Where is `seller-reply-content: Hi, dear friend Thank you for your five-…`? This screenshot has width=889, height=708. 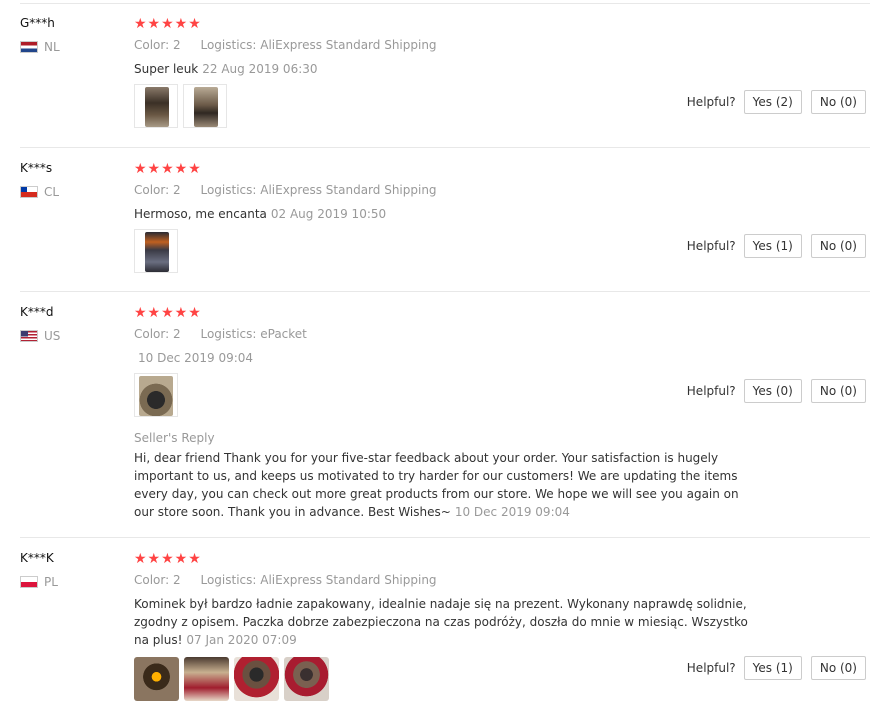 seller-reply-content: Hi, dear friend Thank you for your five-… is located at coordinates (436, 485).